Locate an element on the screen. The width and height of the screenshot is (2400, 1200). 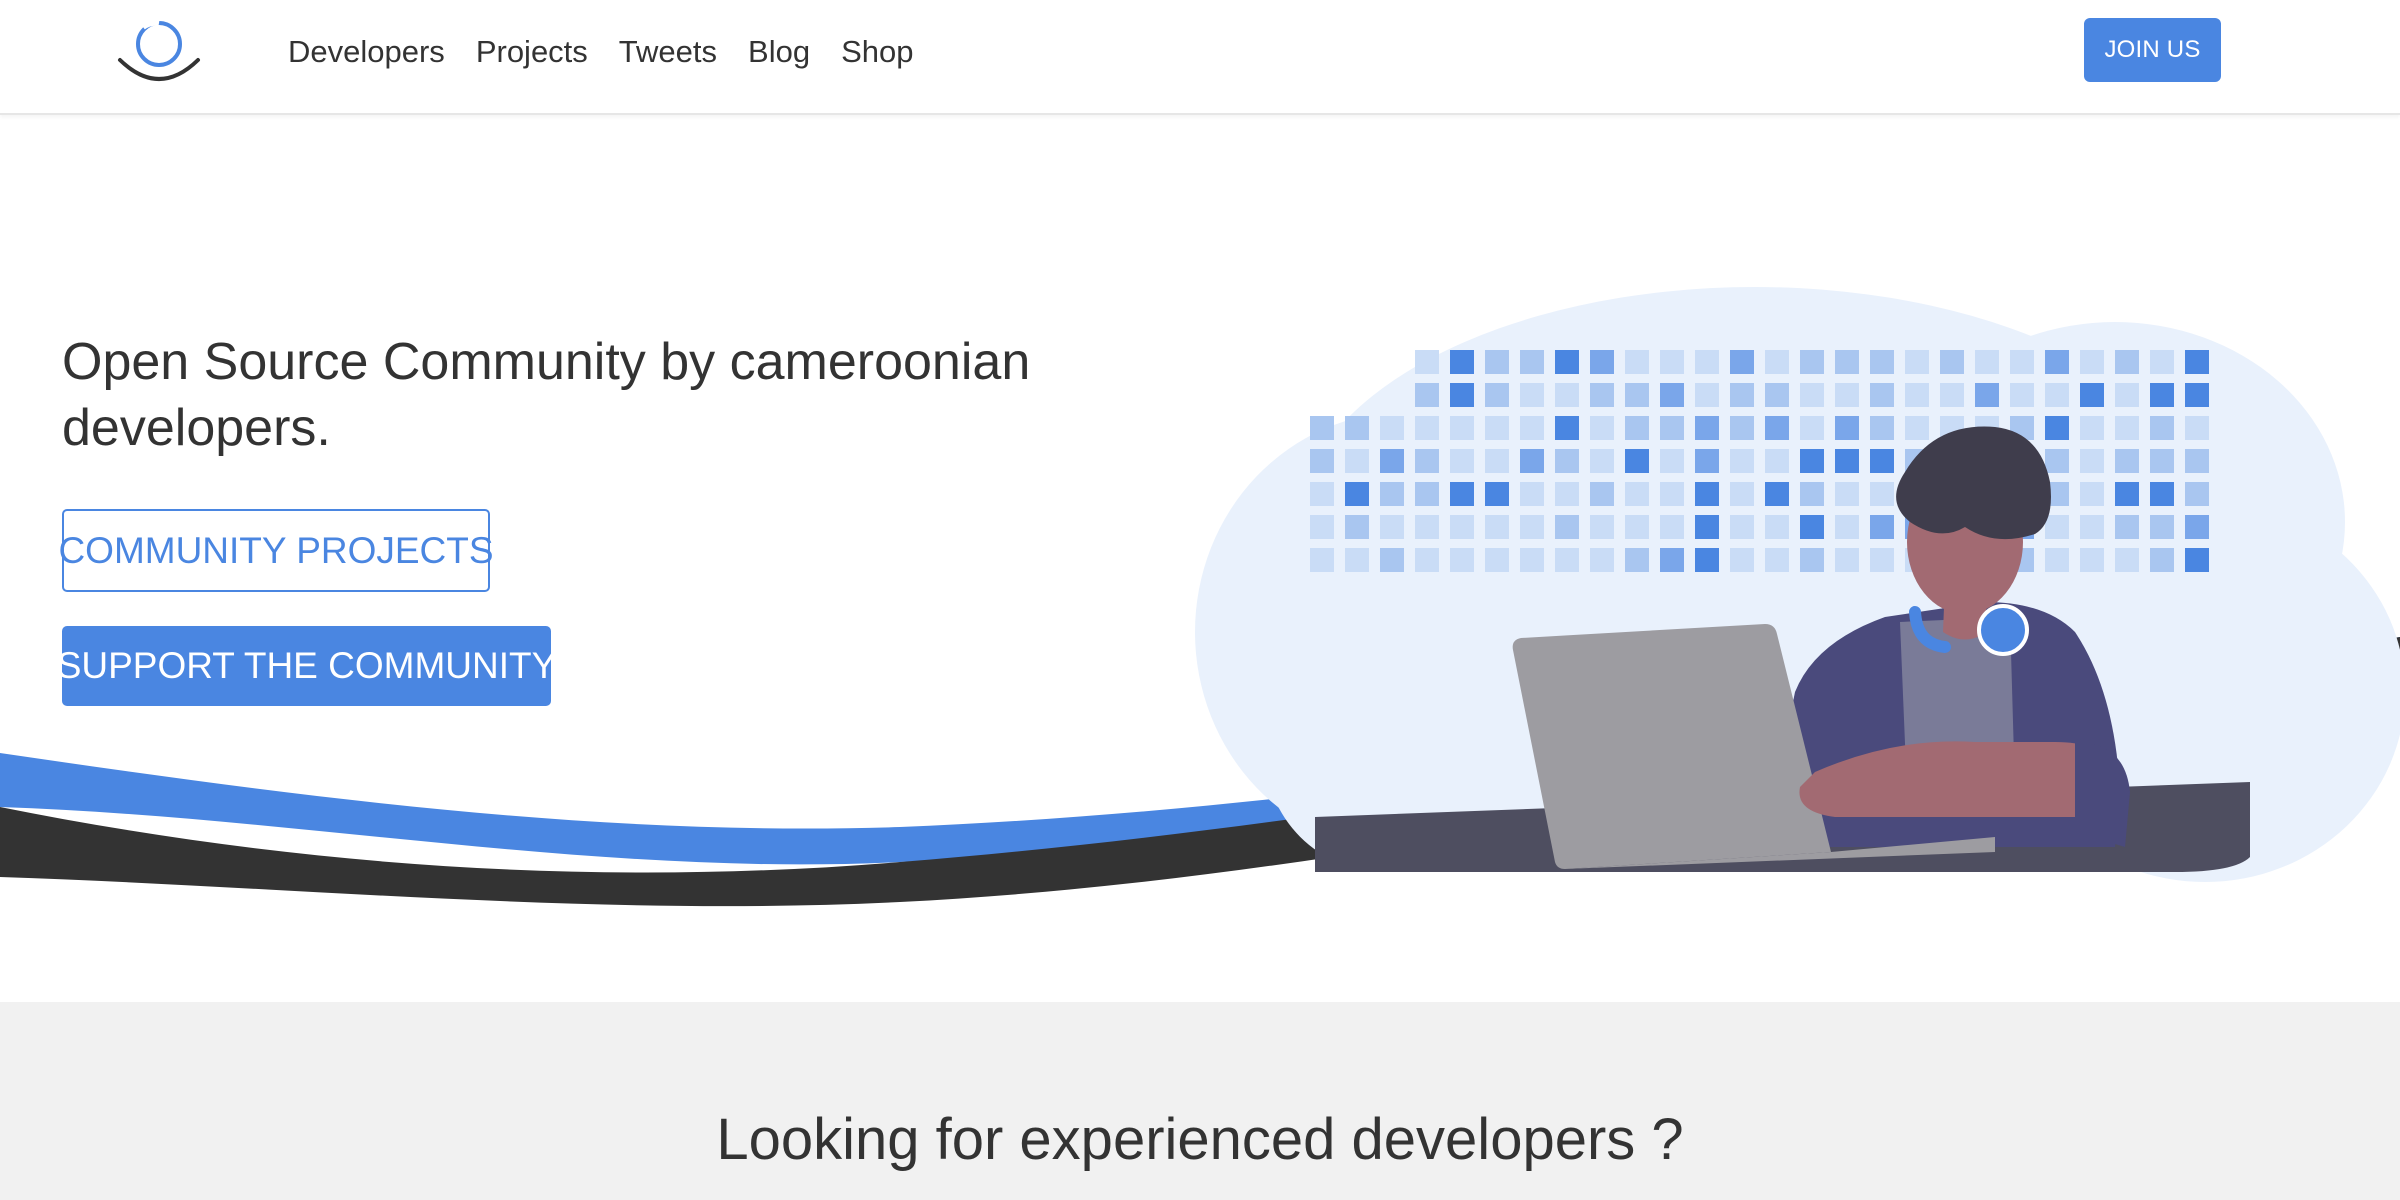
nav-link-projects: Projects is located at coordinates (532, 52).